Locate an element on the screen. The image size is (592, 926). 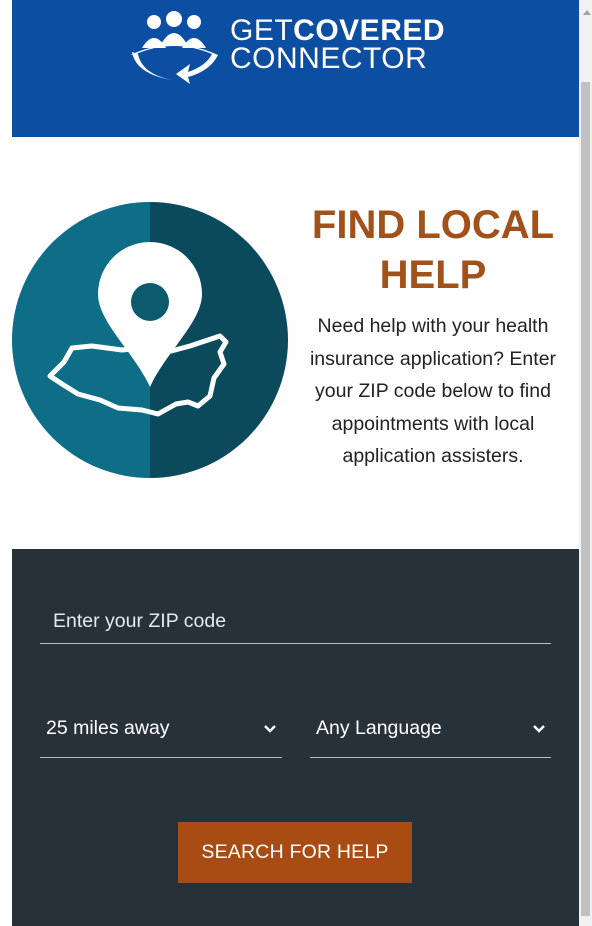
zip-field is located at coordinates (296, 620).